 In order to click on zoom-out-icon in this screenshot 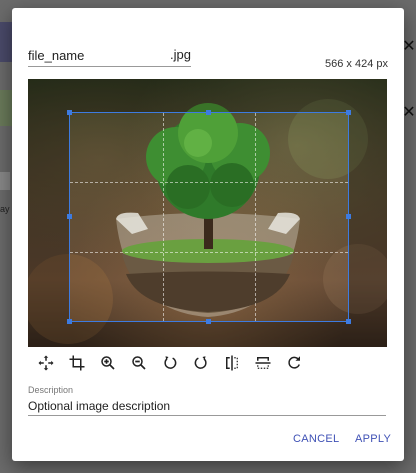, I will do `click(138, 363)`.